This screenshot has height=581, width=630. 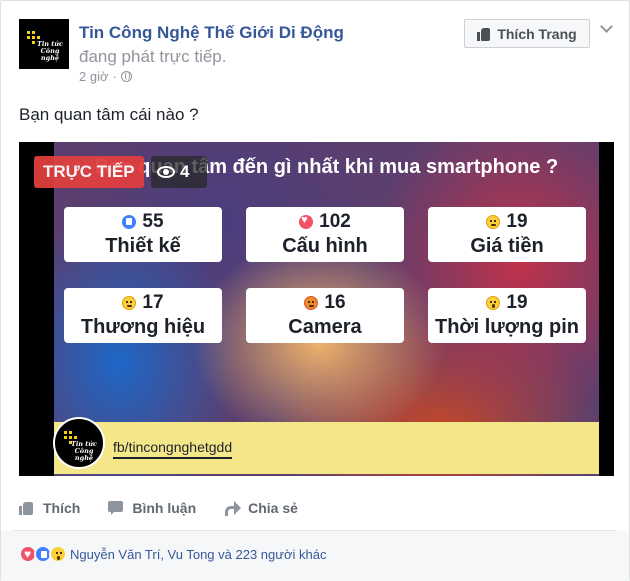 What do you see at coordinates (129, 222) in the screenshot?
I see `like-reaction-icon` at bounding box center [129, 222].